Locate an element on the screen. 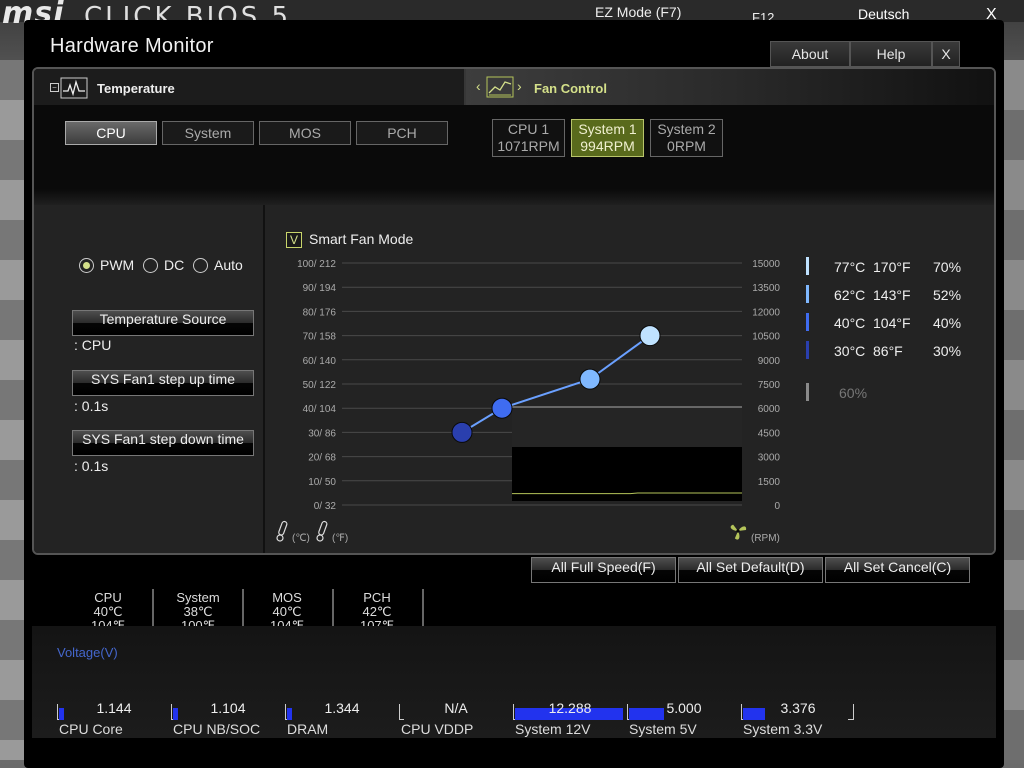 The height and width of the screenshot is (768, 1024). voltage-label: CPU NB/SOC is located at coordinates (217, 729).